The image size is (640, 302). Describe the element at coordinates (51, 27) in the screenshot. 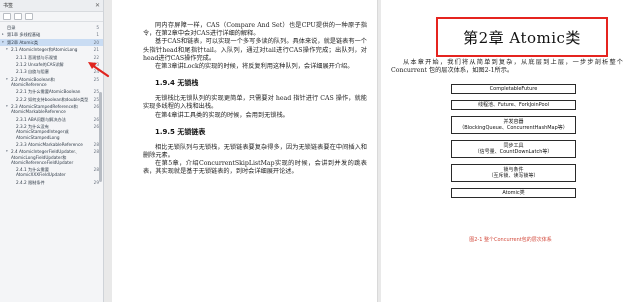

I see `toc-item: 目录 5` at that location.